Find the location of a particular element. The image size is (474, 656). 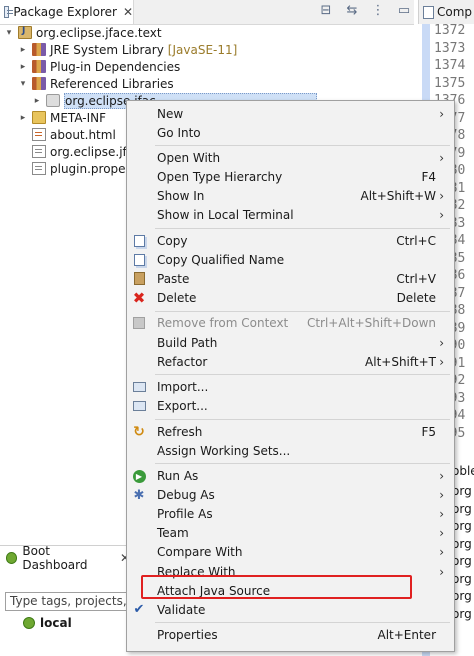

tree-node-jface-file: org.eclipse.jfac is located at coordinates (79, 151).